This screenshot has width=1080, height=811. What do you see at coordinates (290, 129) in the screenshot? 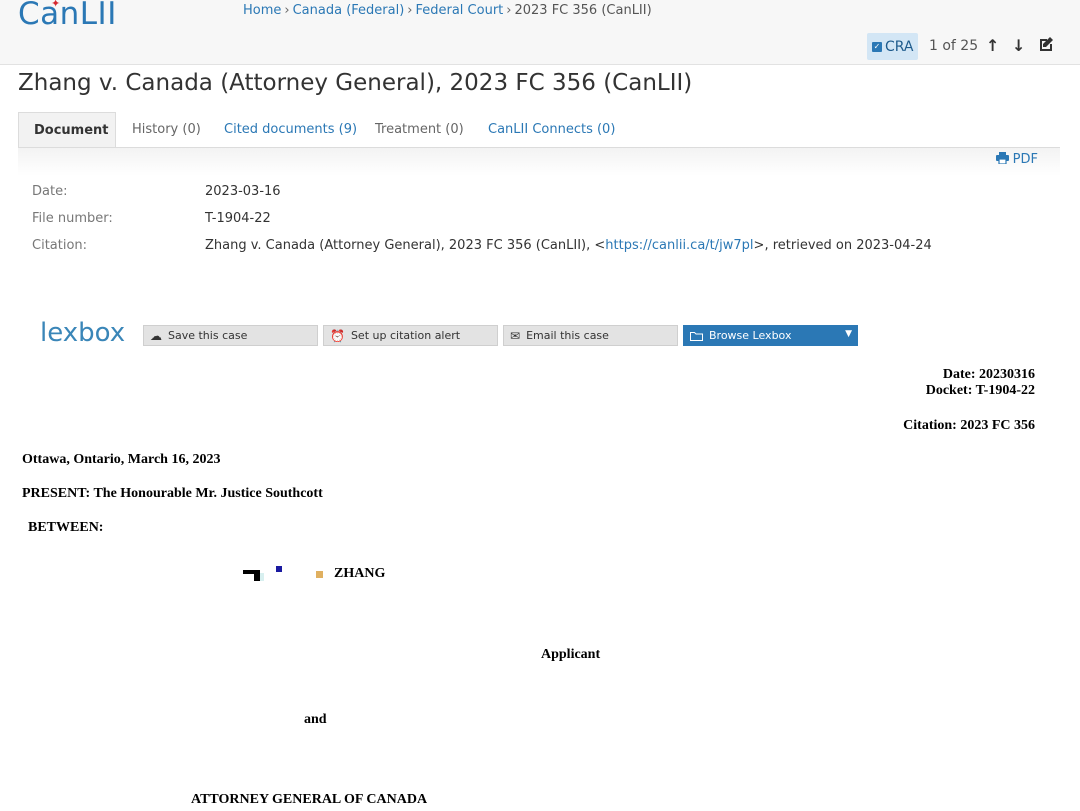
I see `tab-cited-documents: Cited documents (9)` at bounding box center [290, 129].